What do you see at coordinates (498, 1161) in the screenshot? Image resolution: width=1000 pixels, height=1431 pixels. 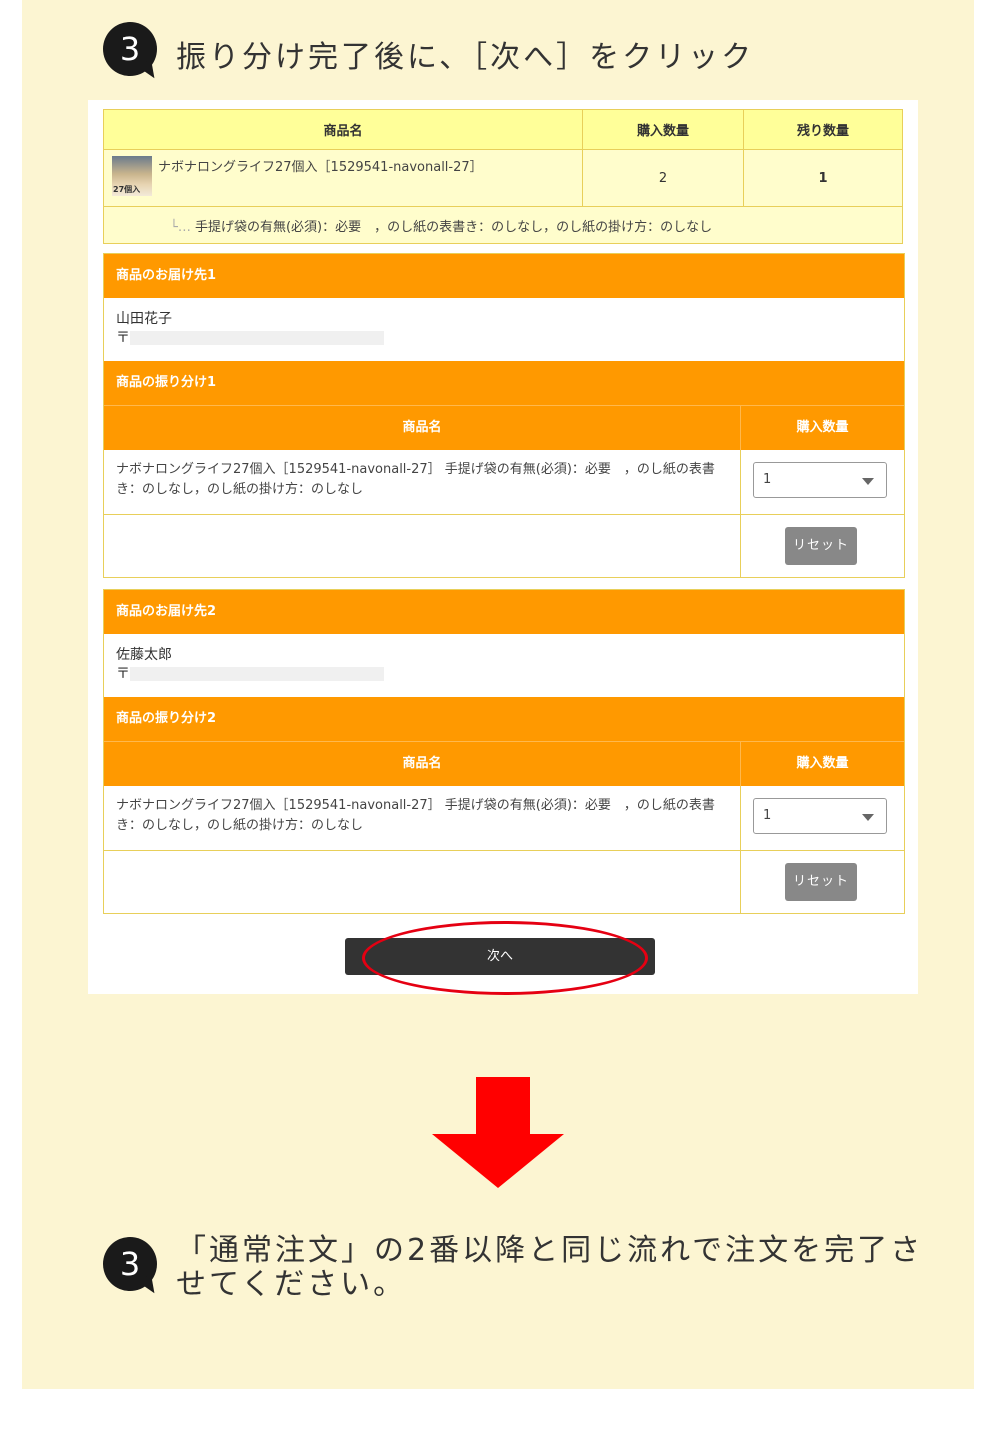 I see `down-arrow-head` at bounding box center [498, 1161].